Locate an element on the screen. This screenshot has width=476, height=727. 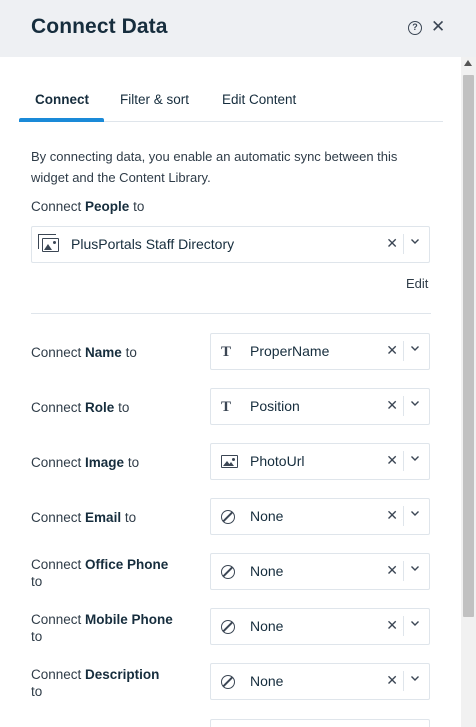
field-select-mobile-phone: None ✕ is located at coordinates (320, 626).